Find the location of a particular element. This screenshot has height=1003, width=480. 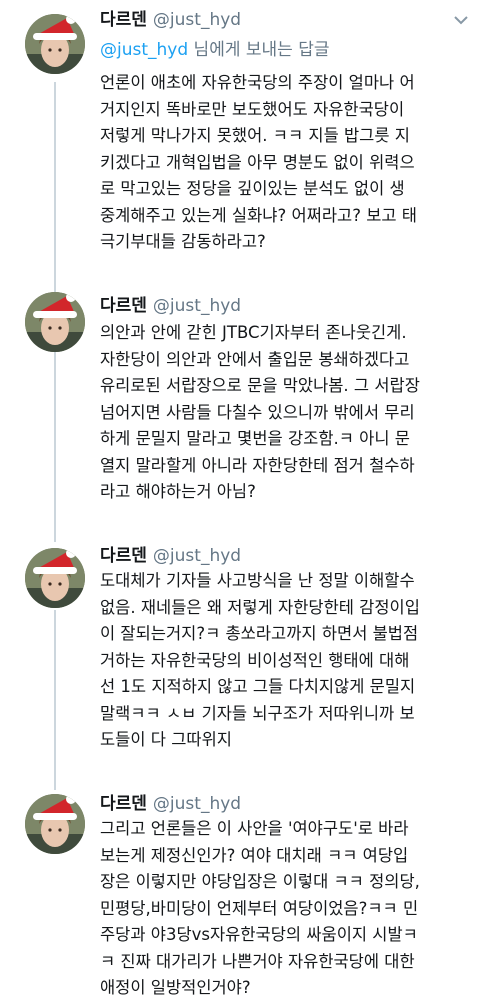

tweet-text-line: 주당과 야3당vs자유한국당의 싸움이지 시발ㅋ is located at coordinates (259, 934).